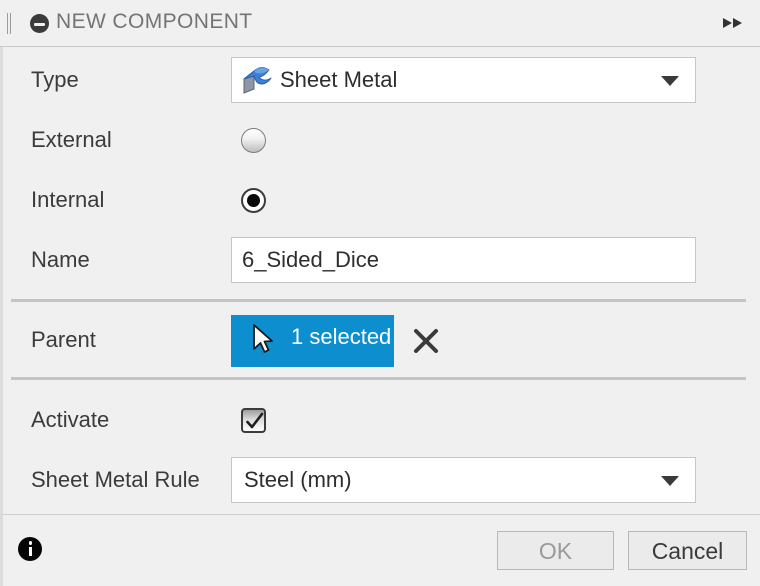  I want to click on name-value: 6_Sided_Dice, so click(310, 259).